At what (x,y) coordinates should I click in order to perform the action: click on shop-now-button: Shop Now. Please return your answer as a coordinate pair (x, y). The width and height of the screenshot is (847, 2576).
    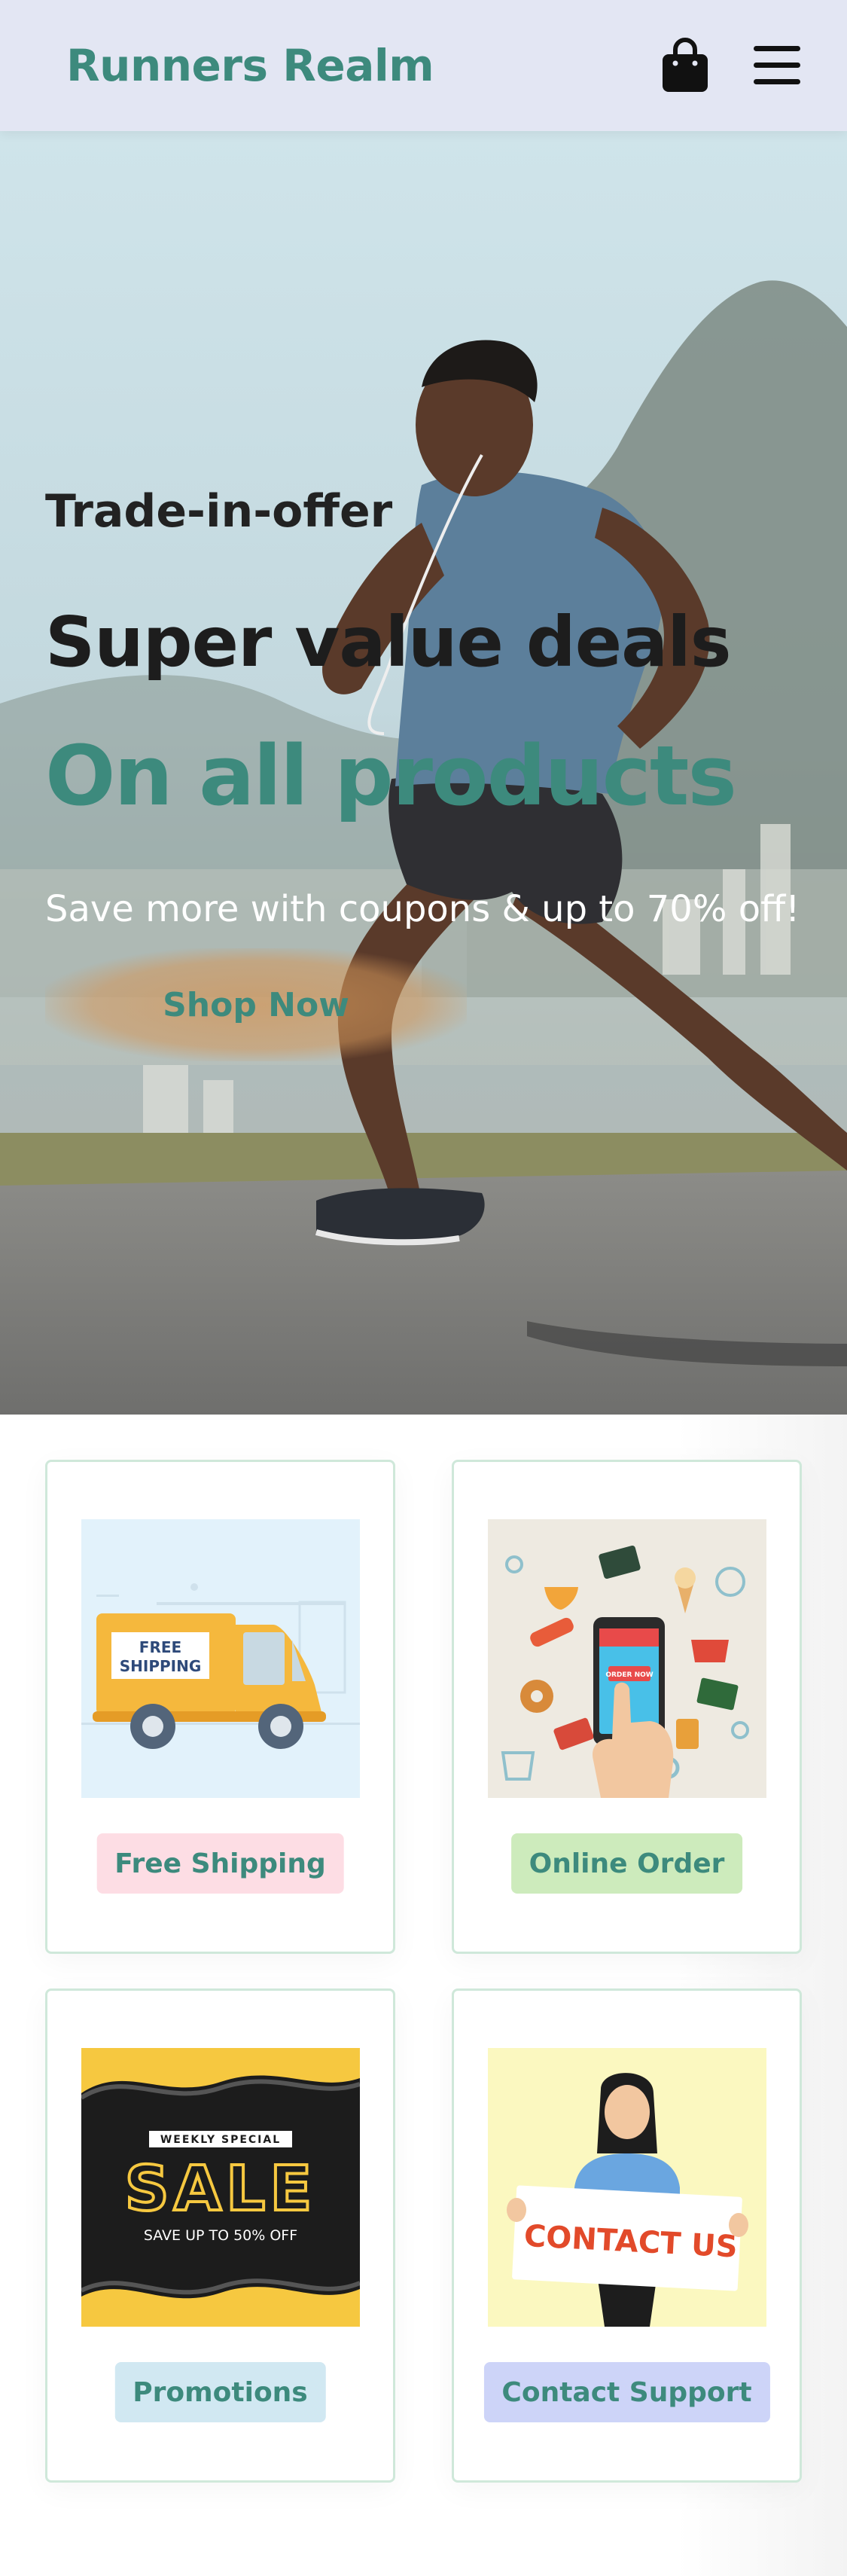
    Looking at the image, I should click on (256, 1005).